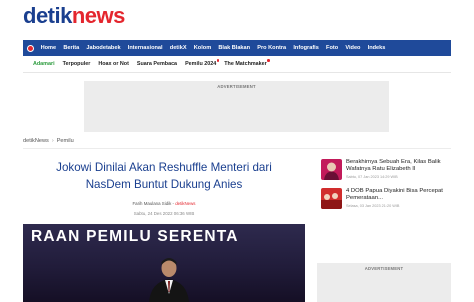 The height and width of the screenshot is (302, 474). I want to click on home-dot, so click(30, 48).